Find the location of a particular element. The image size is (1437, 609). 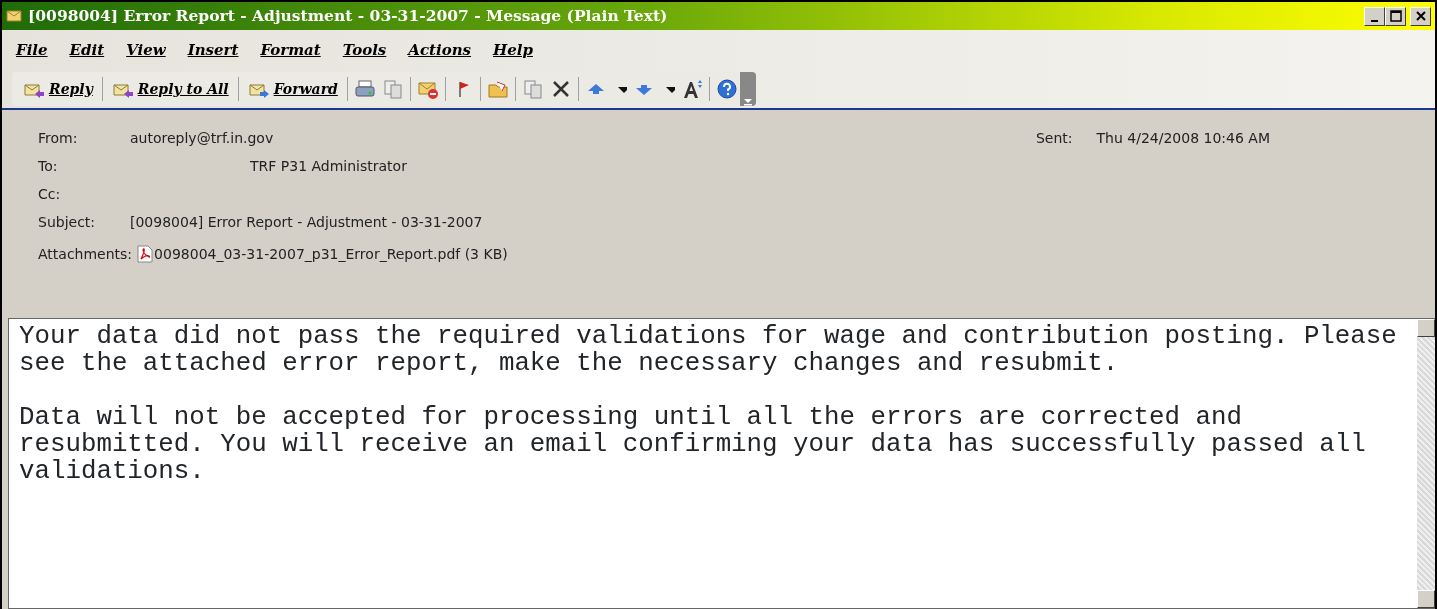

toolbar-button: Reply to All is located at coordinates (170, 89).